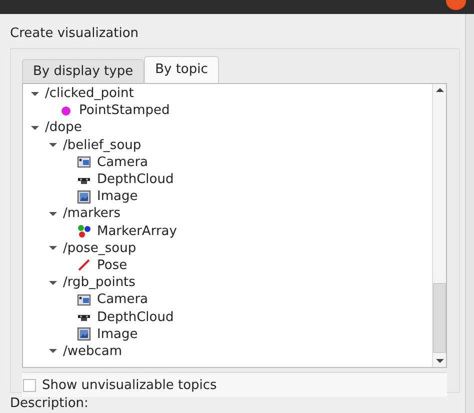  I want to click on scrollbar, so click(439, 225).